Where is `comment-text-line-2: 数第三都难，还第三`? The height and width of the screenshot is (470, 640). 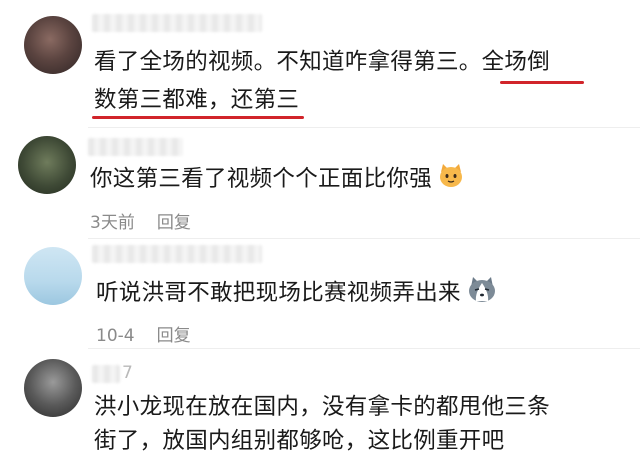
comment-text-line-2: 数第三都难，还第三 is located at coordinates (197, 100).